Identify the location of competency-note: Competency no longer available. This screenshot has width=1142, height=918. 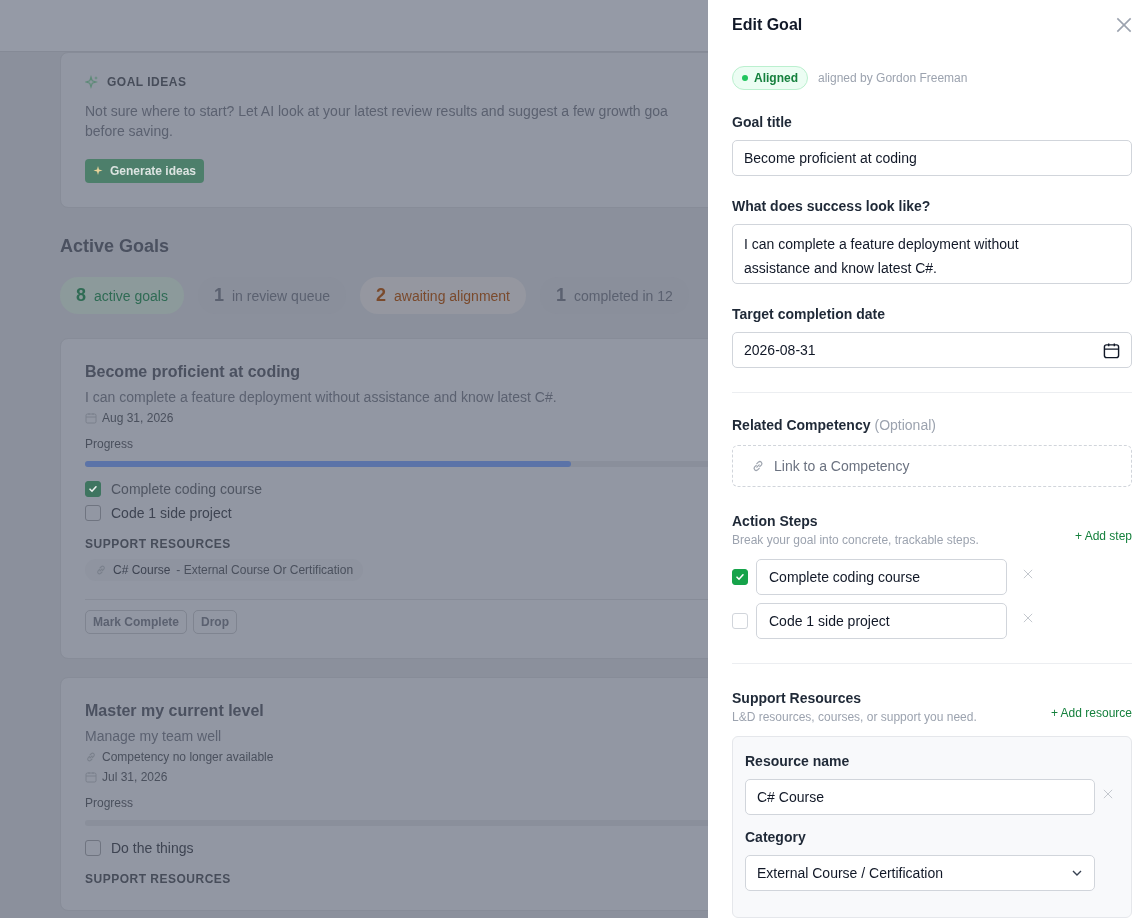
(188, 757).